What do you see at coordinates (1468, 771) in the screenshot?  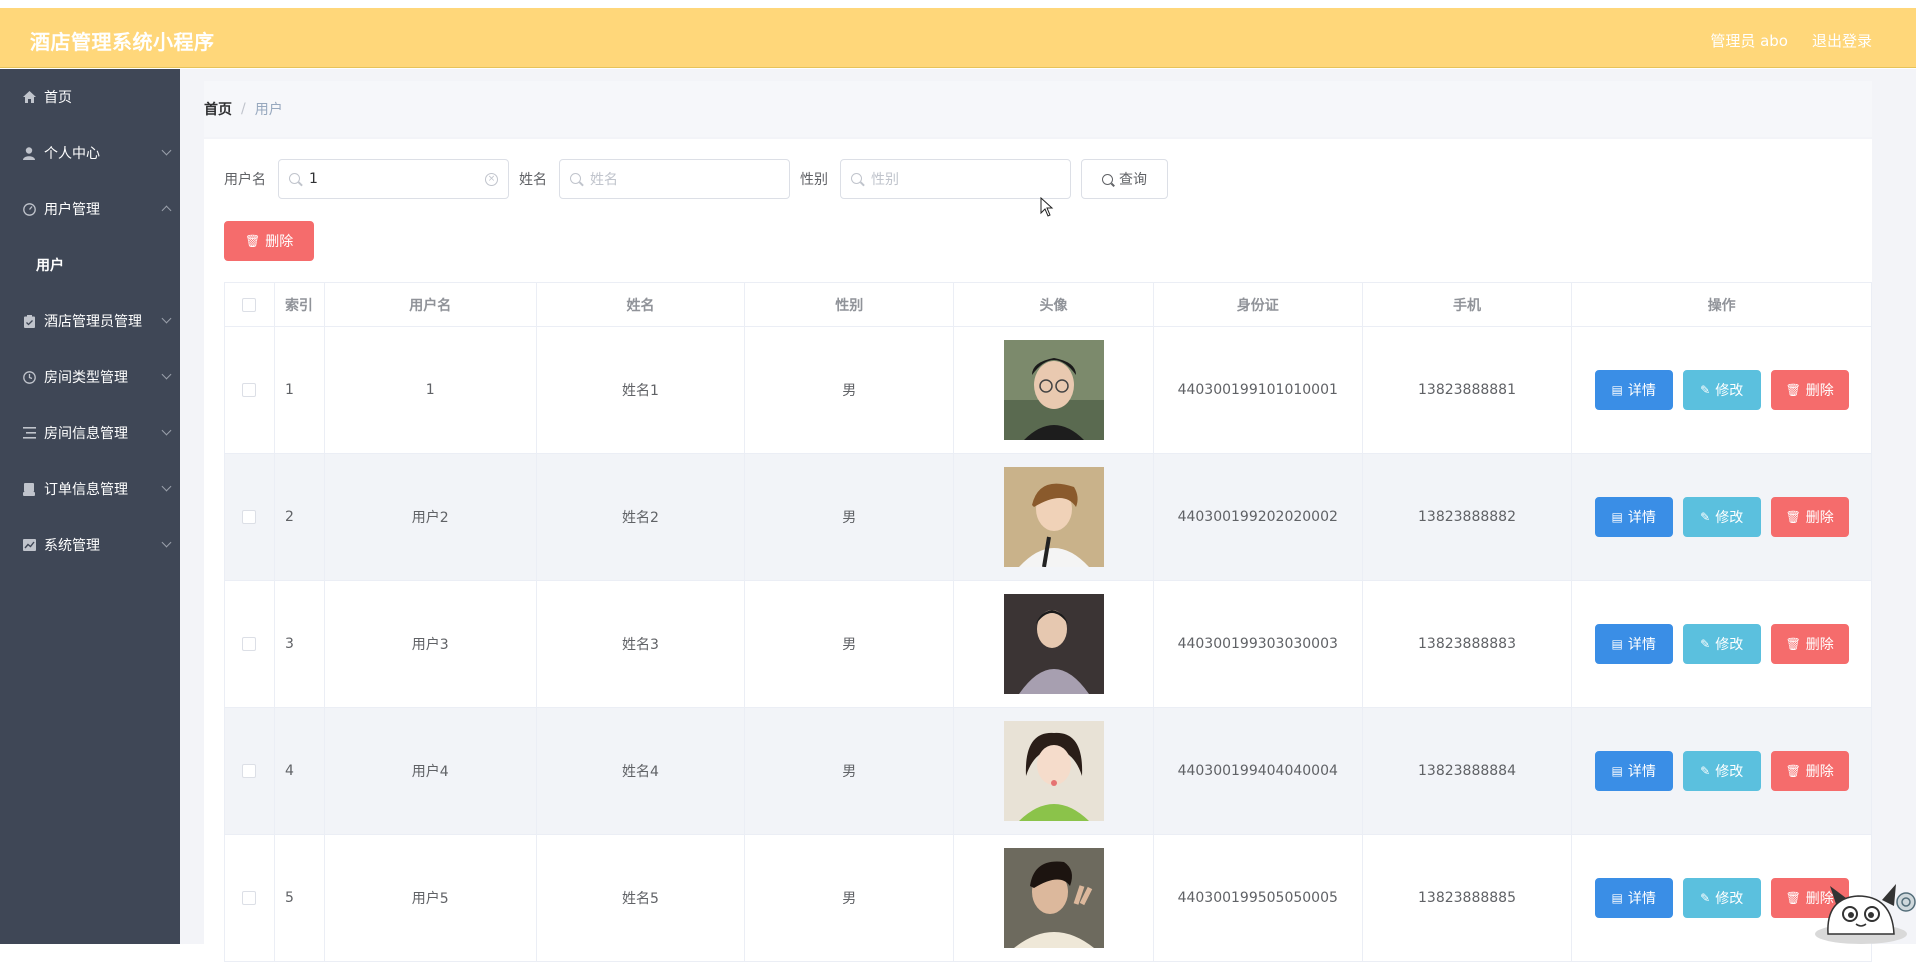 I see `cell-phone: 13823888884` at bounding box center [1468, 771].